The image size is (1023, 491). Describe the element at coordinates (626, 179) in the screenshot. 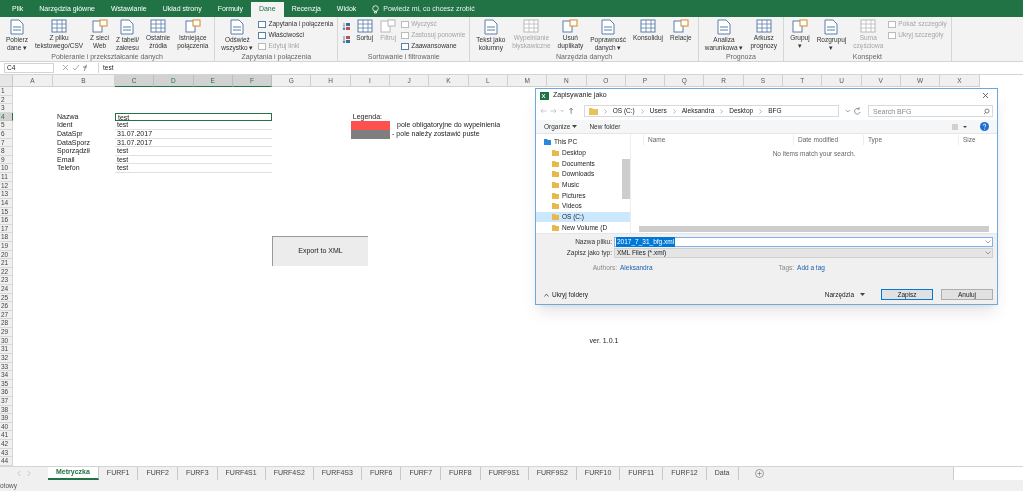

I see `scrollbar-thumb` at that location.